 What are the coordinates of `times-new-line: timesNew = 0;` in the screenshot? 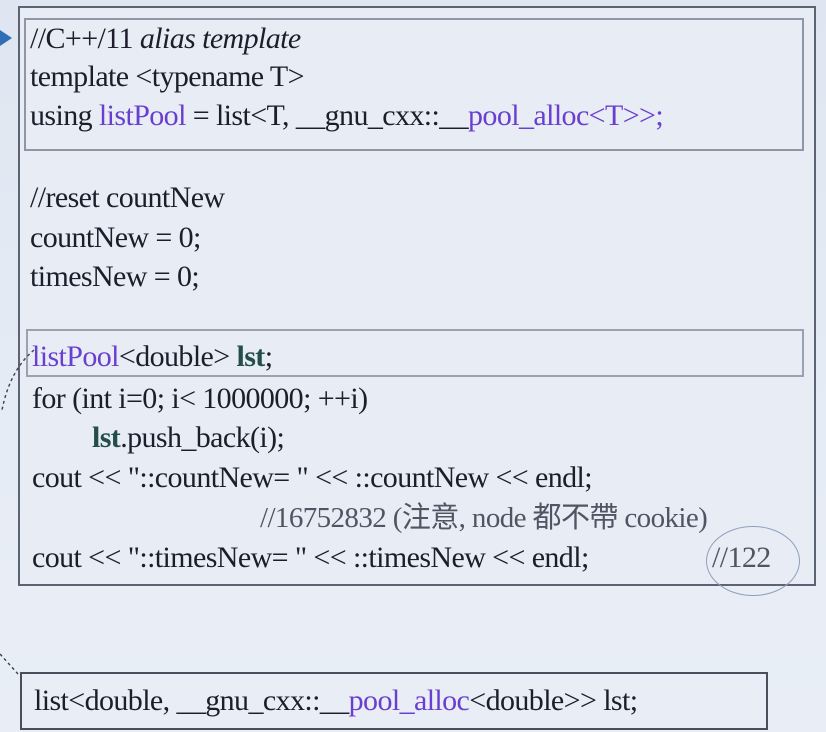 It's located at (115, 276).